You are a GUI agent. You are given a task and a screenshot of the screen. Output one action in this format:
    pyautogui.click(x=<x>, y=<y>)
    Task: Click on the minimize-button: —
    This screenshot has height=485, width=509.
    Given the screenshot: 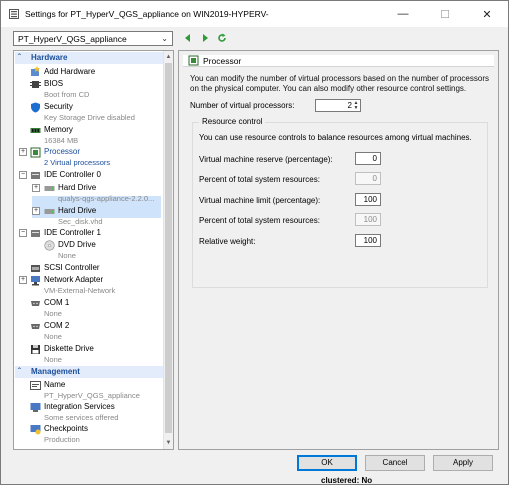 What is the action you would take?
    pyautogui.click(x=403, y=14)
    